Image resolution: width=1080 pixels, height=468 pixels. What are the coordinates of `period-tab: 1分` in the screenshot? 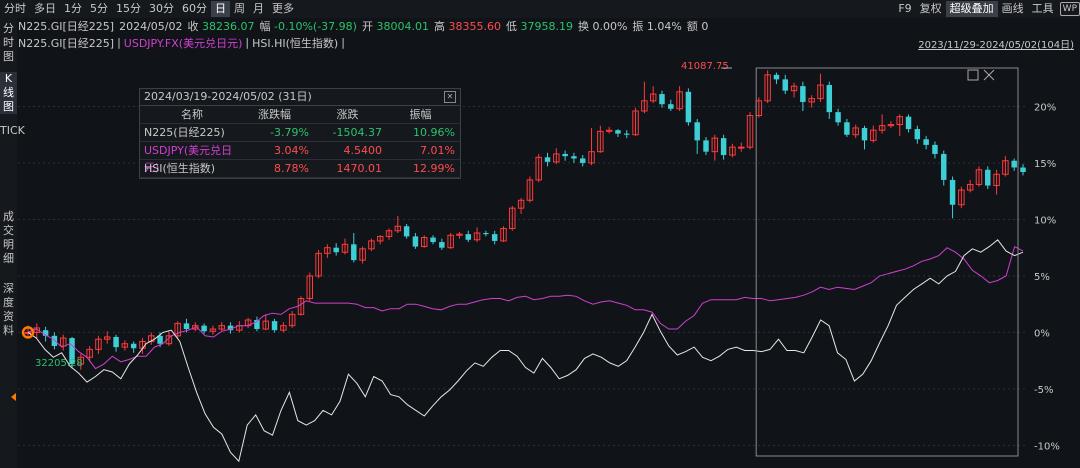 It's located at (73, 9).